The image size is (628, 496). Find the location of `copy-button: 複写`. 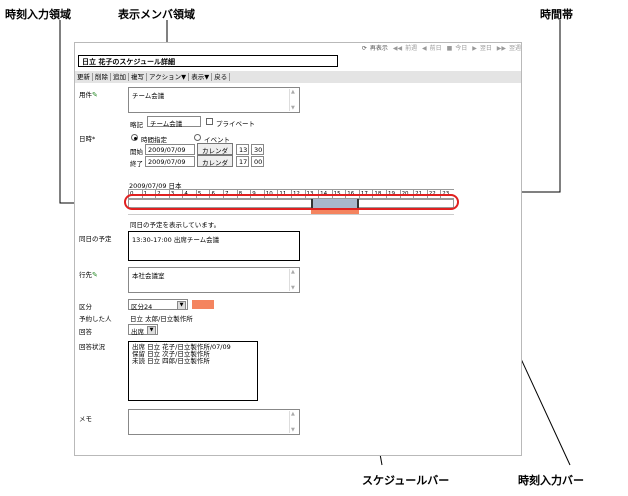

copy-button: 複写 is located at coordinates (138, 77).